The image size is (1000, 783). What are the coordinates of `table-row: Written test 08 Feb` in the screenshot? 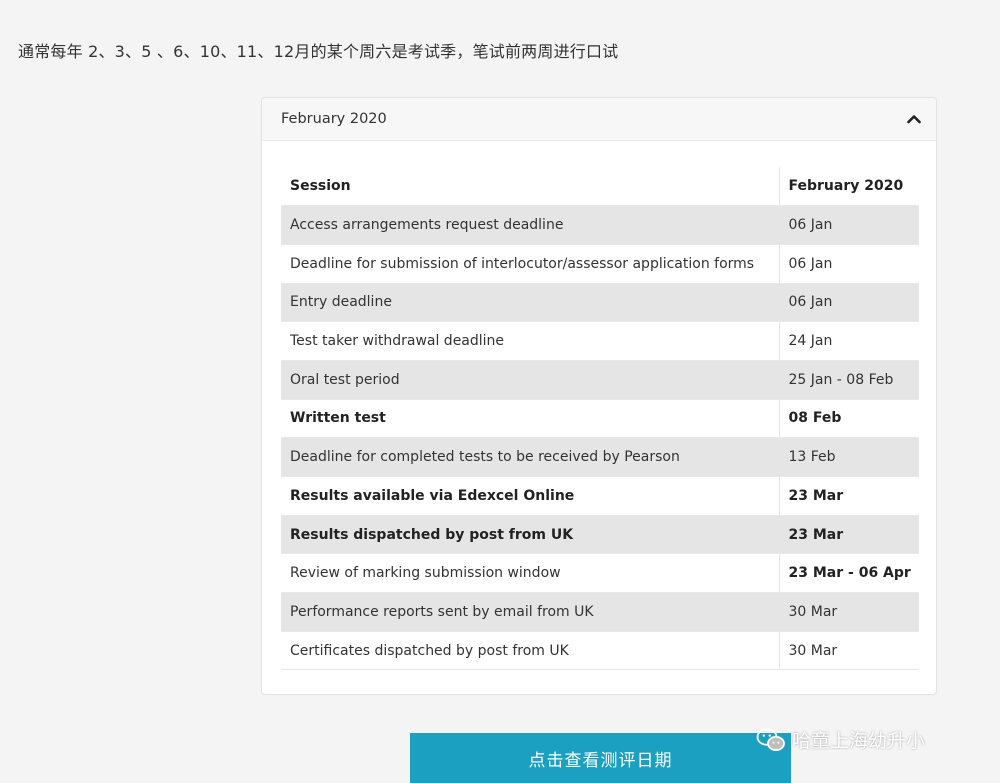 It's located at (600, 419).